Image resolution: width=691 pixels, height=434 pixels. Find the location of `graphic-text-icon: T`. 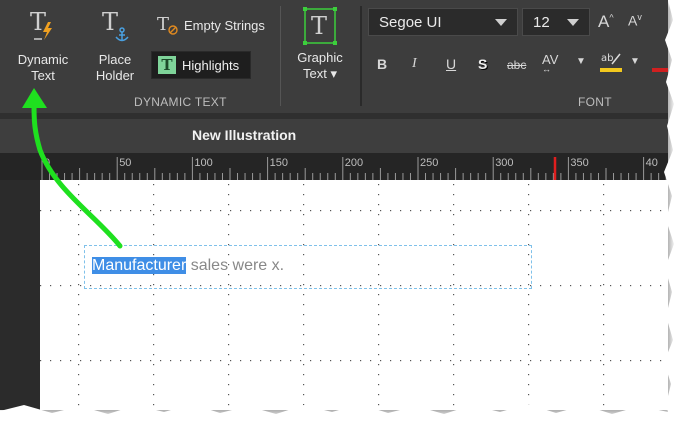

graphic-text-icon: T is located at coordinates (320, 26).